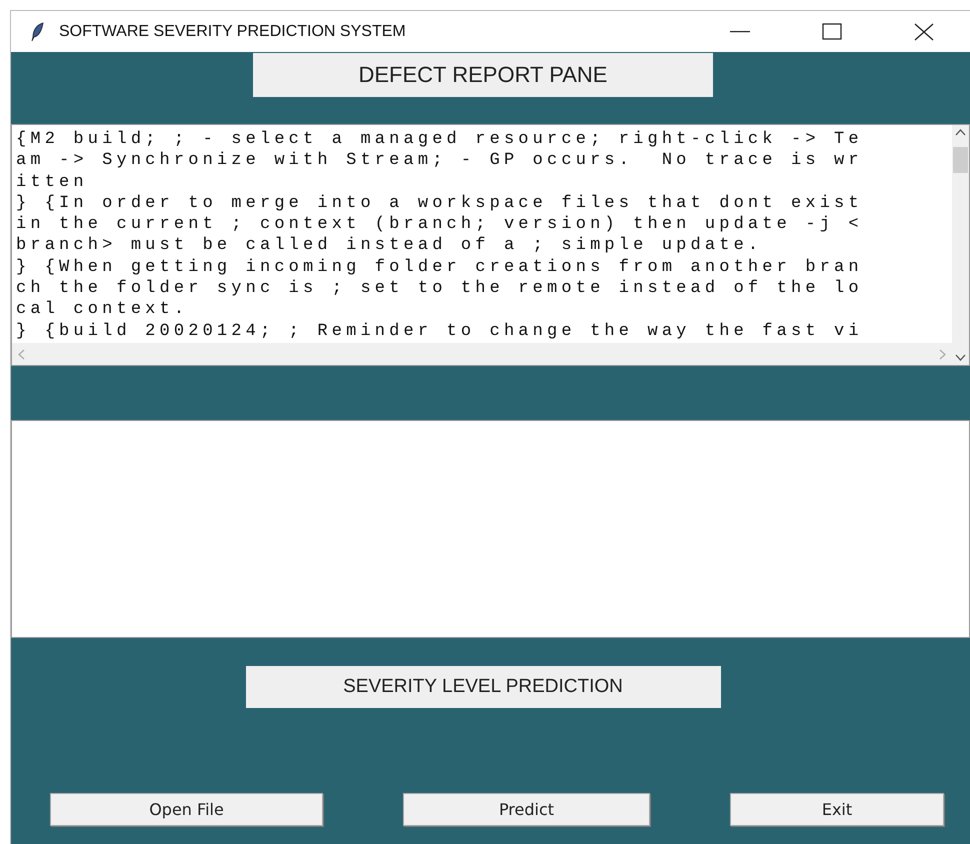 This screenshot has height=844, width=970. What do you see at coordinates (960, 132) in the screenshot?
I see `scroll-up-icon` at bounding box center [960, 132].